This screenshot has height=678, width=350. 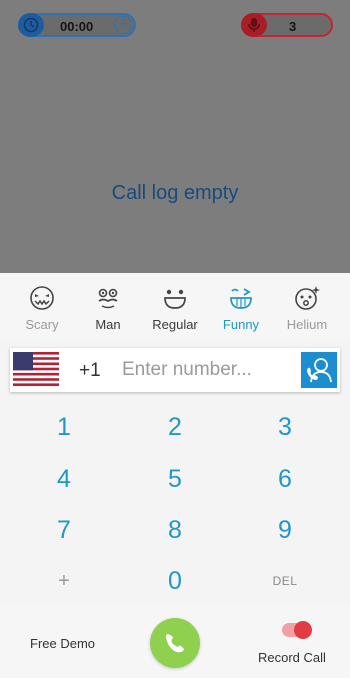 I want to click on key-5: 5, so click(x=175, y=479).